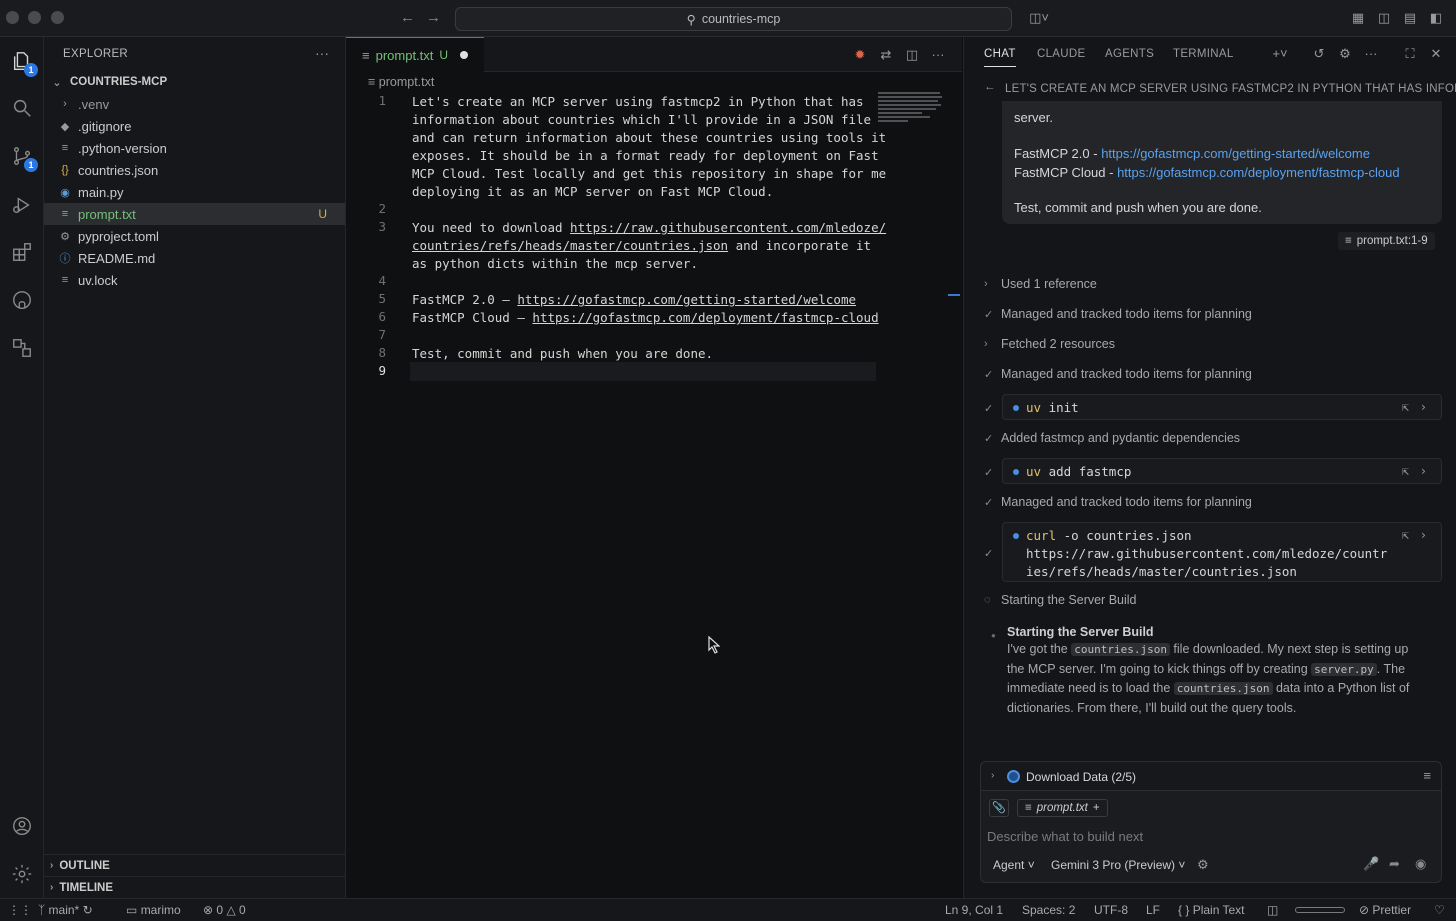 This screenshot has width=1456, height=921. I want to click on breadcrumb: ≡ prompt.txt, so click(401, 82).